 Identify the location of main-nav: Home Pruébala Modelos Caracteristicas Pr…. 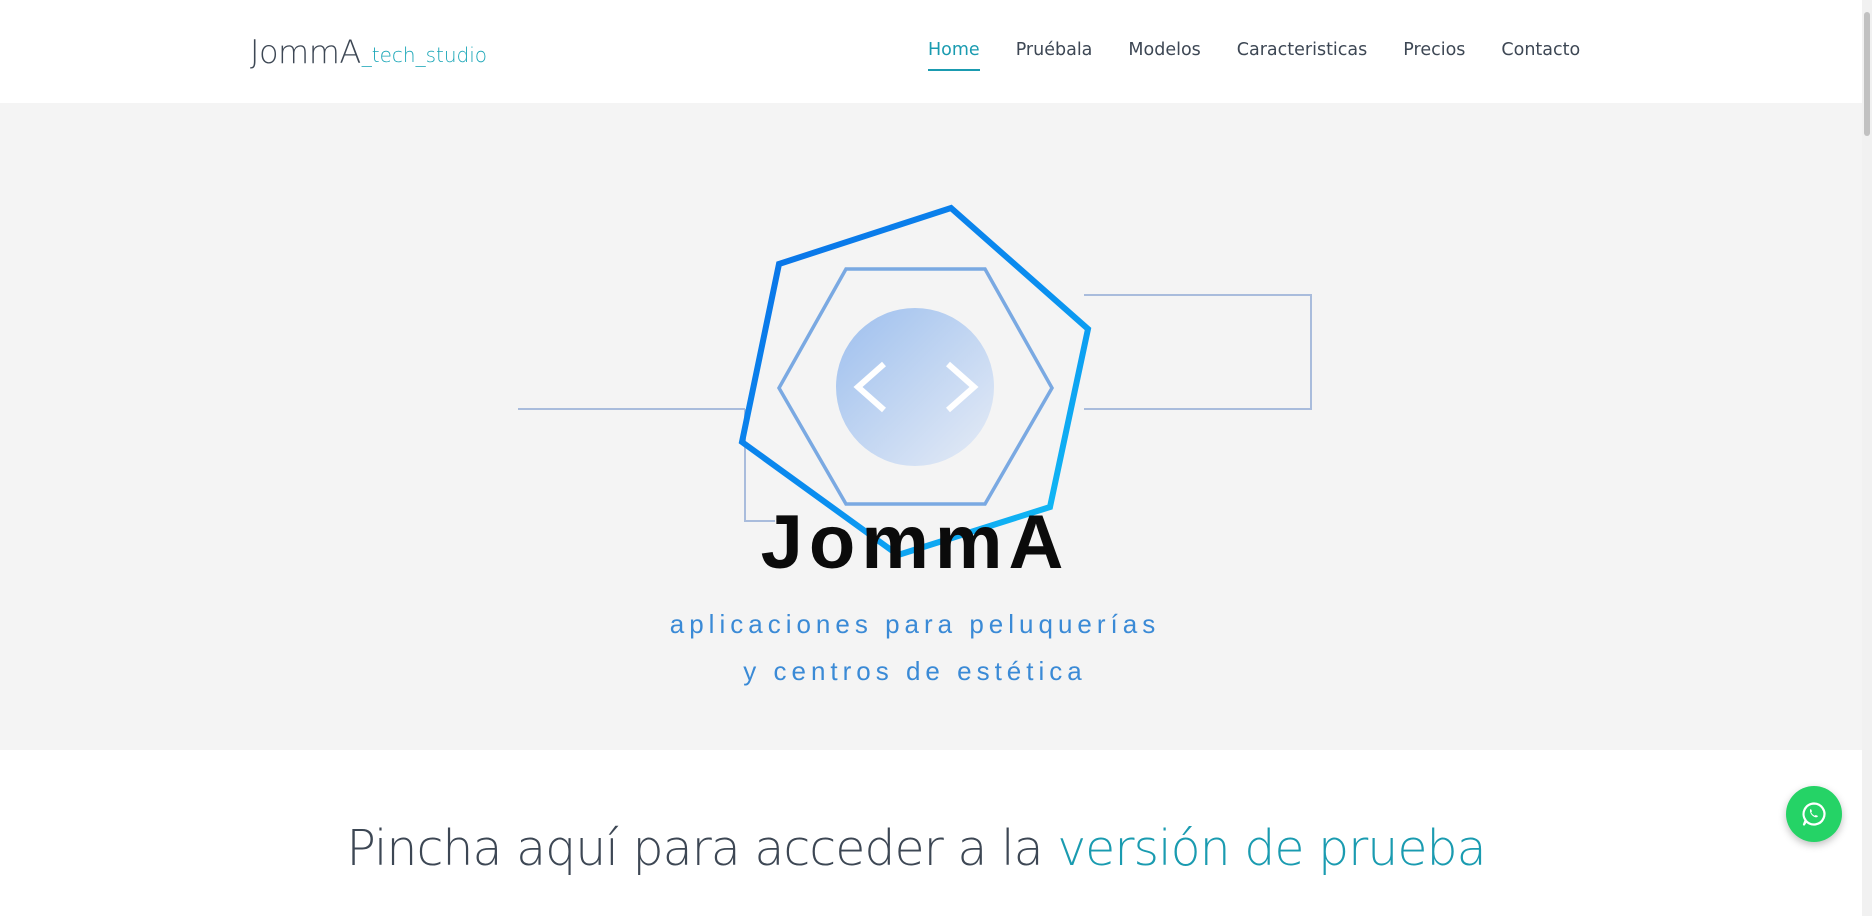
(1272, 54).